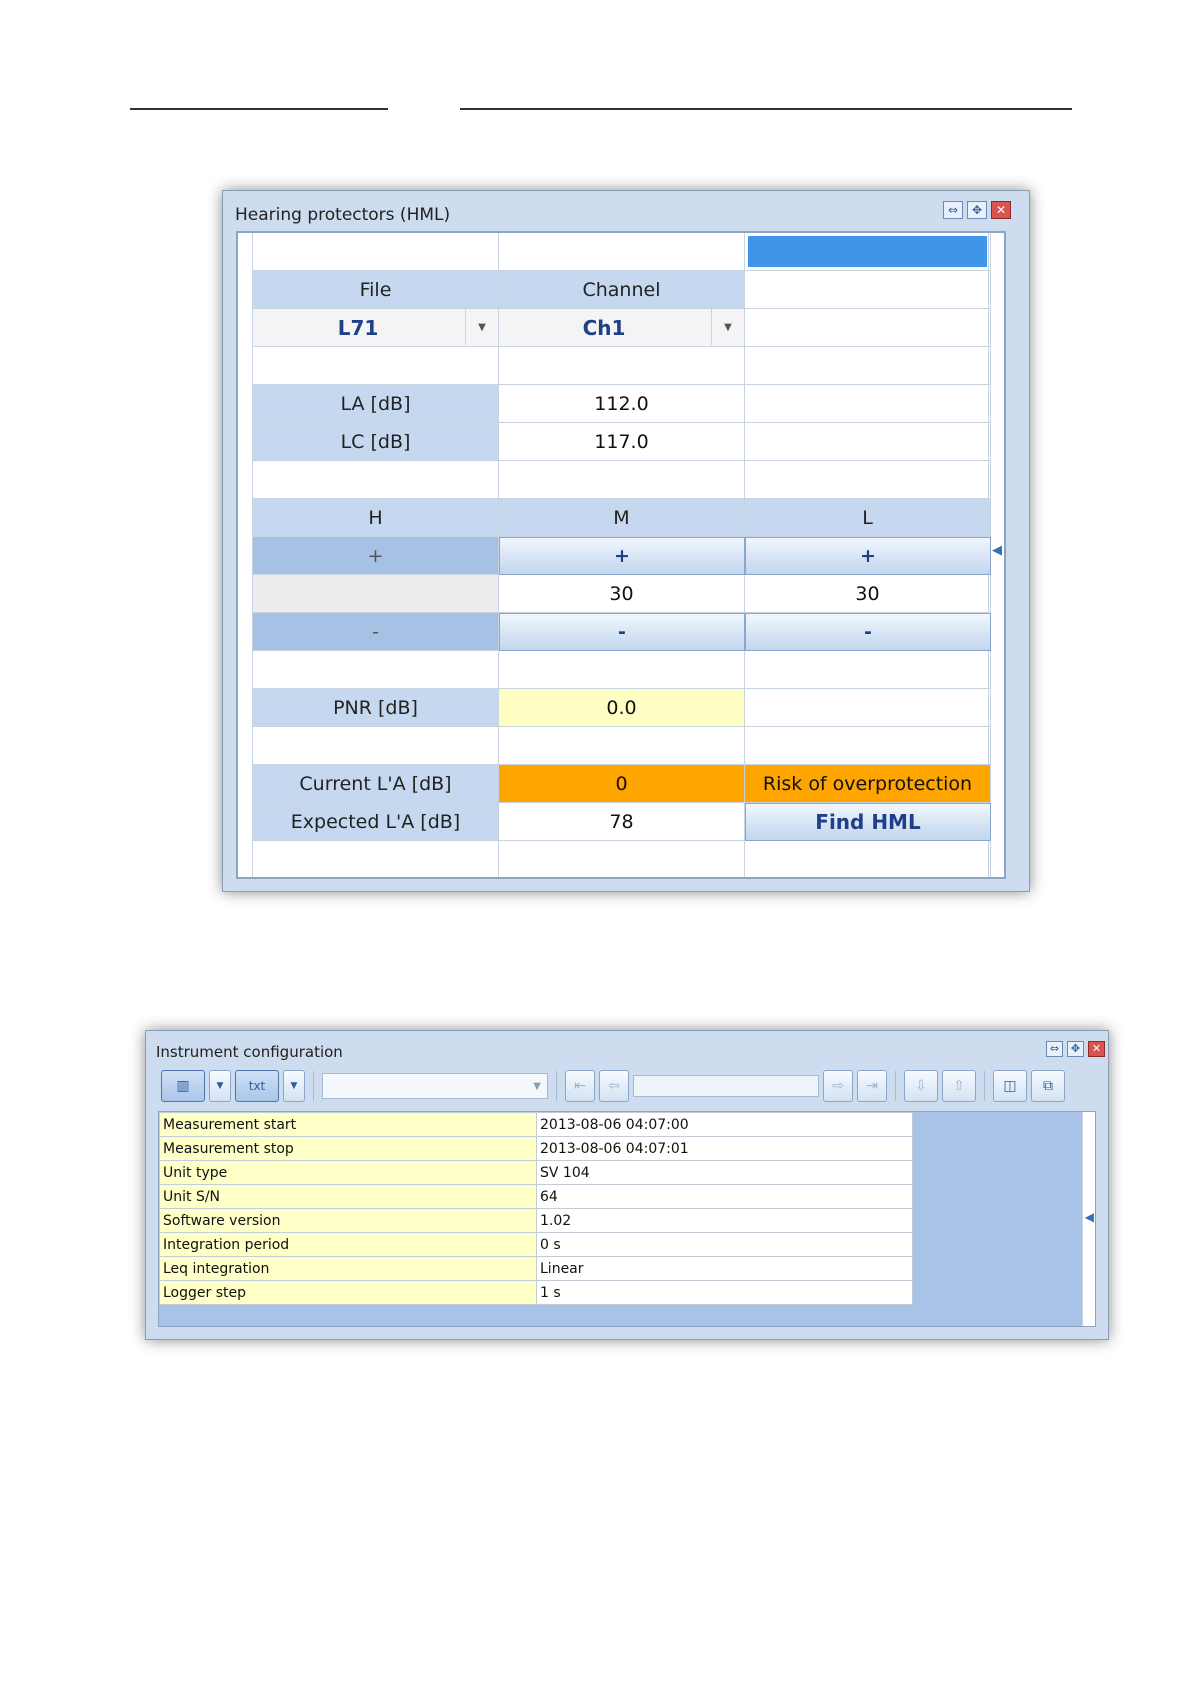 This screenshot has height=1684, width=1191. Describe the element at coordinates (376, 822) in the screenshot. I see `expected-la-label: Expected L'A [dB]` at that location.